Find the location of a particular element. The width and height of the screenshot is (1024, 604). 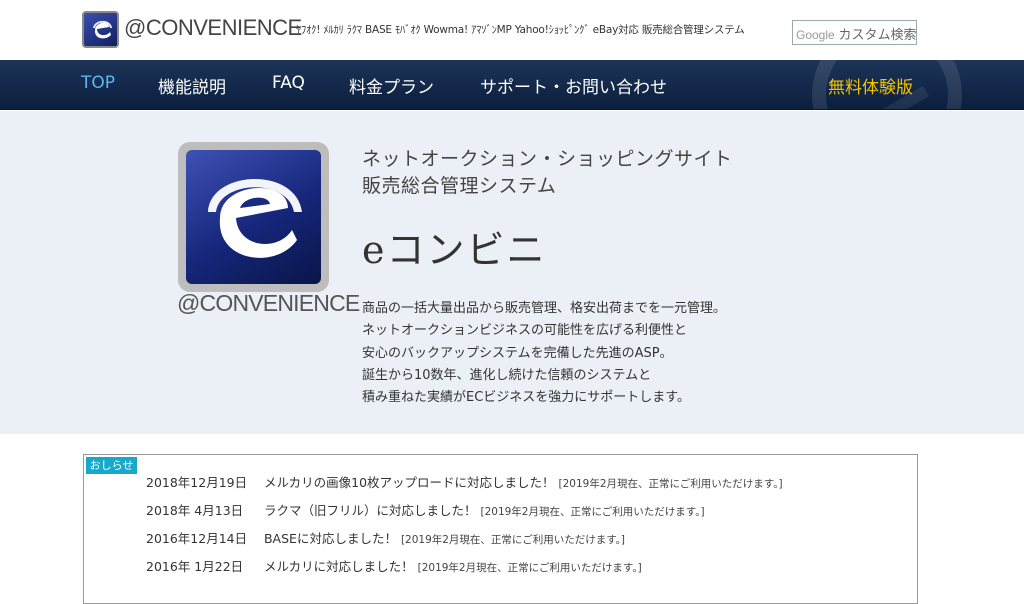

logo-icon is located at coordinates (100, 29).